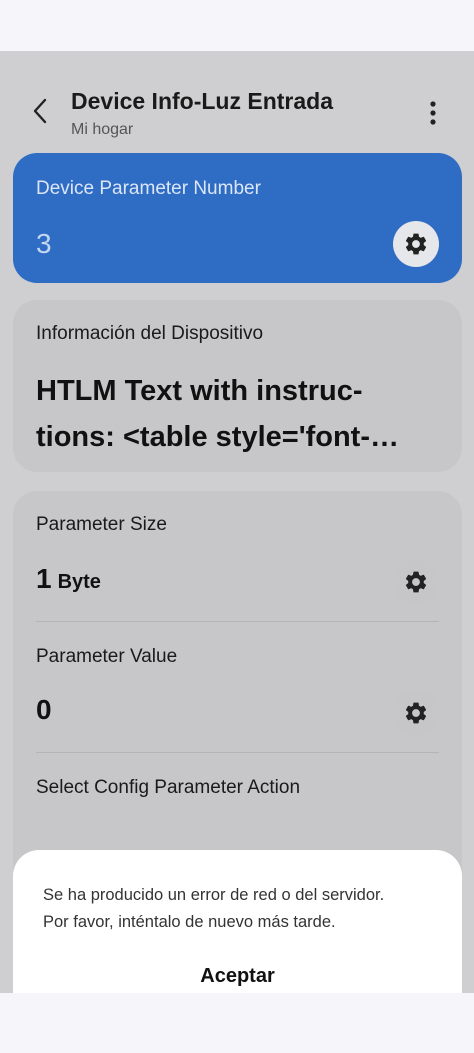 The width and height of the screenshot is (474, 1053). Describe the element at coordinates (107, 656) in the screenshot. I see `parameter-value-label: Parameter Value` at that location.